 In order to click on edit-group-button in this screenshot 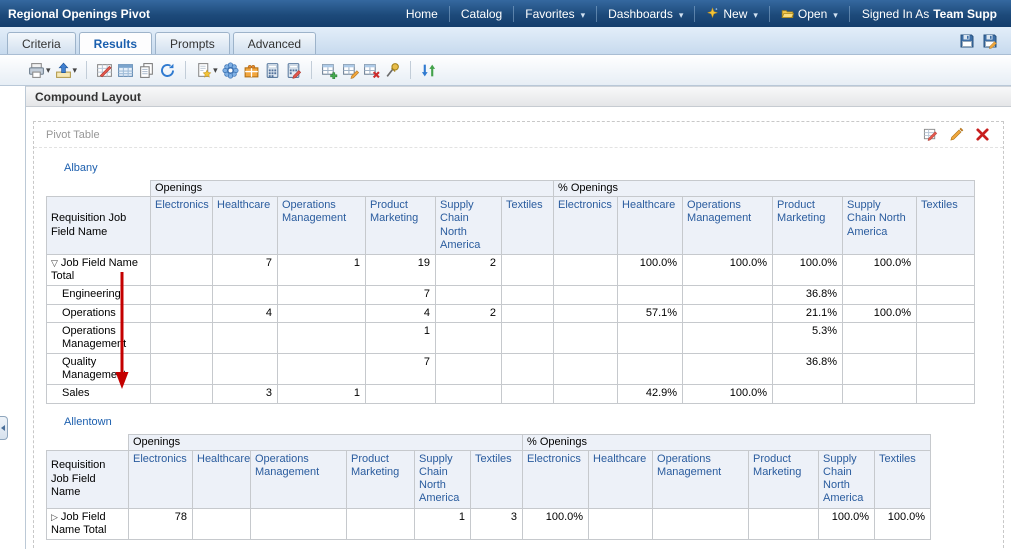, I will do `click(350, 70)`.